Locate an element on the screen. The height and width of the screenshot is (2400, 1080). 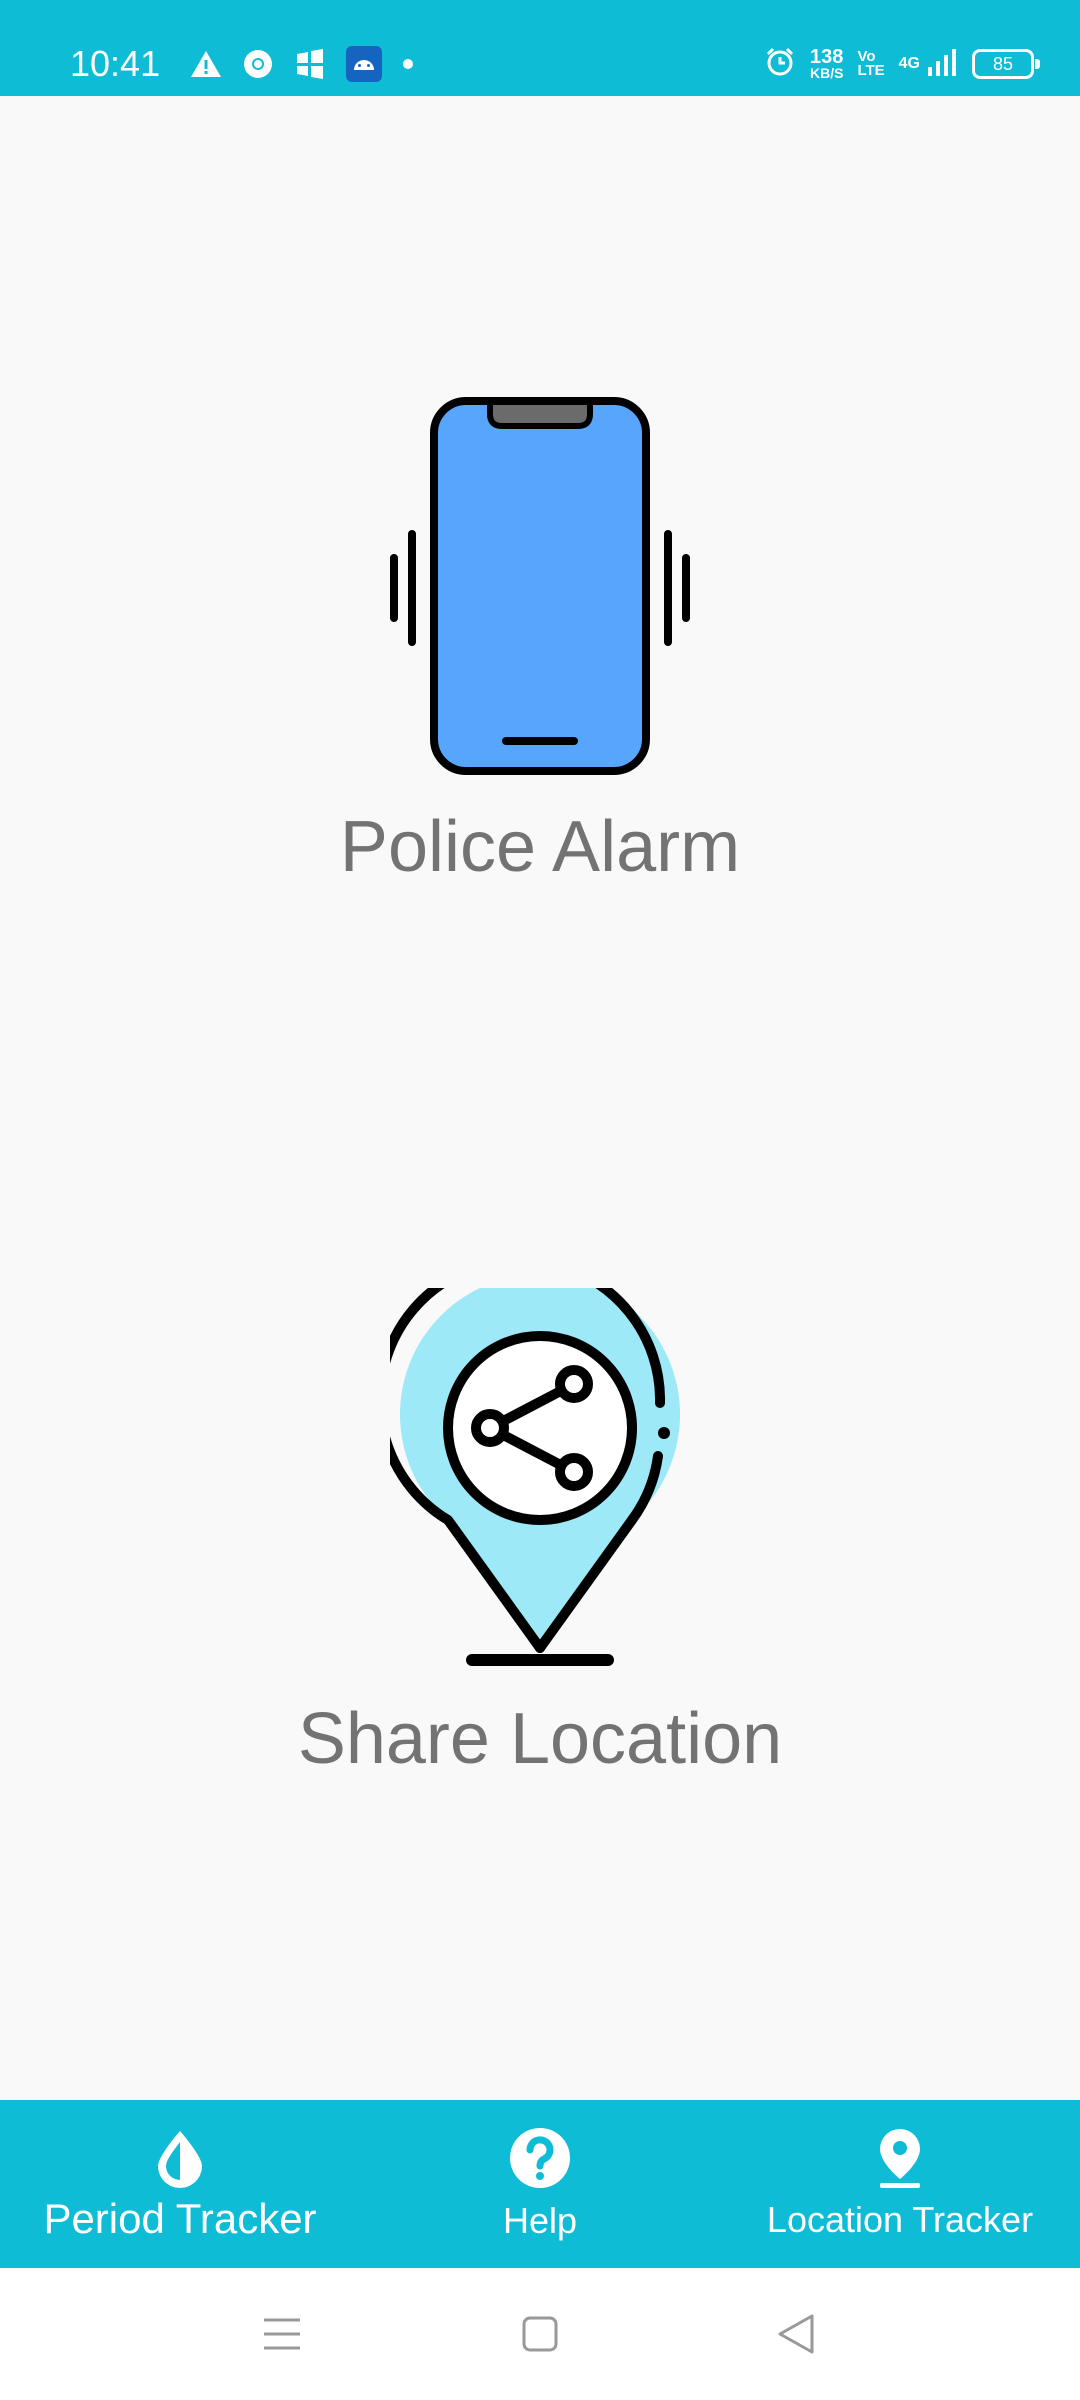
gallery-icon is located at coordinates (310, 66).